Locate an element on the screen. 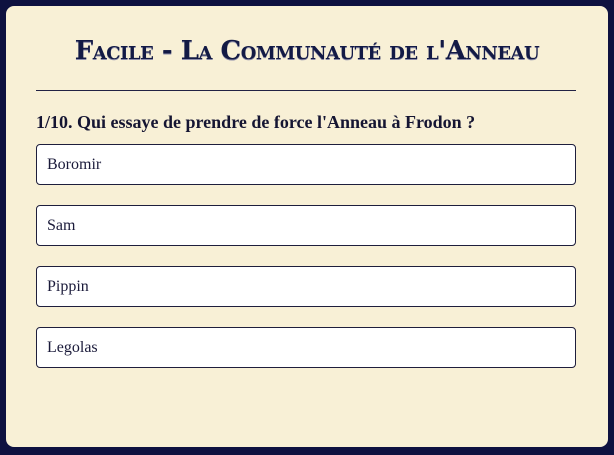  title-divider is located at coordinates (306, 90).